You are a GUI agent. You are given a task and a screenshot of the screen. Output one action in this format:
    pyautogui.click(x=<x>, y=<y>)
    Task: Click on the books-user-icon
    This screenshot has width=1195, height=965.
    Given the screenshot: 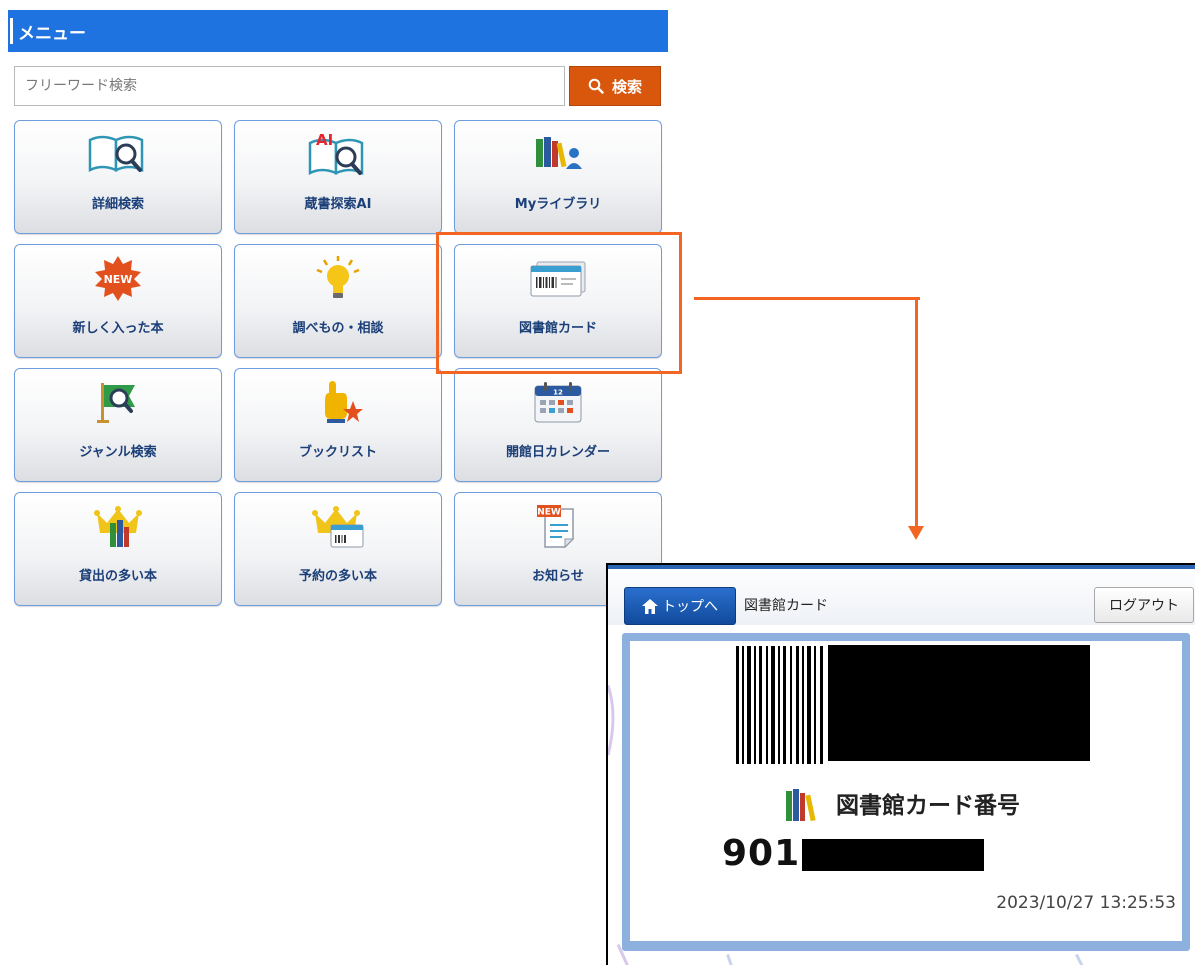 What is the action you would take?
    pyautogui.click(x=559, y=153)
    